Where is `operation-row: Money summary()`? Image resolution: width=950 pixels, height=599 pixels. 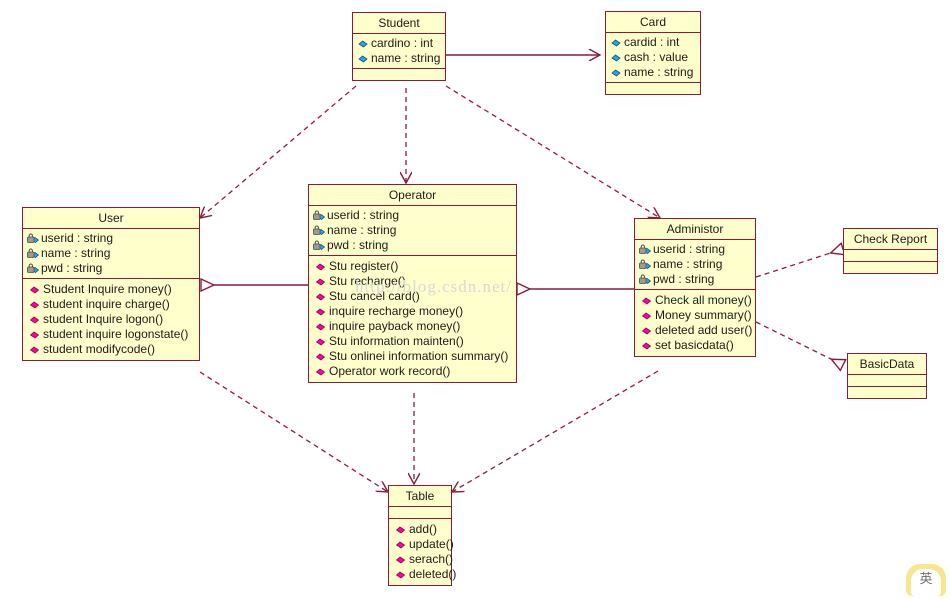
operation-row: Money summary() is located at coordinates (696, 315).